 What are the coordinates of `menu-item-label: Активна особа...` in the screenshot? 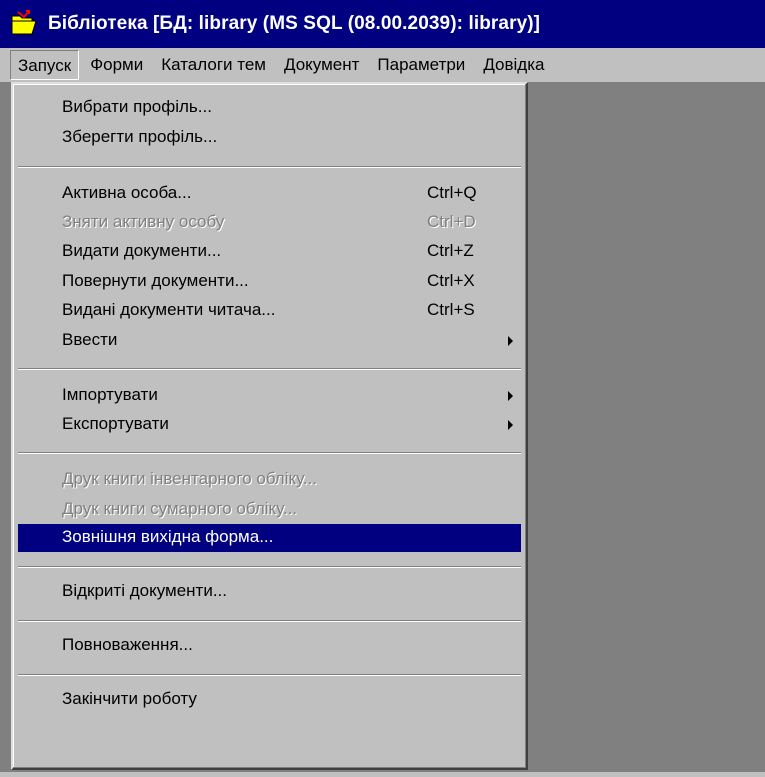 It's located at (127, 192).